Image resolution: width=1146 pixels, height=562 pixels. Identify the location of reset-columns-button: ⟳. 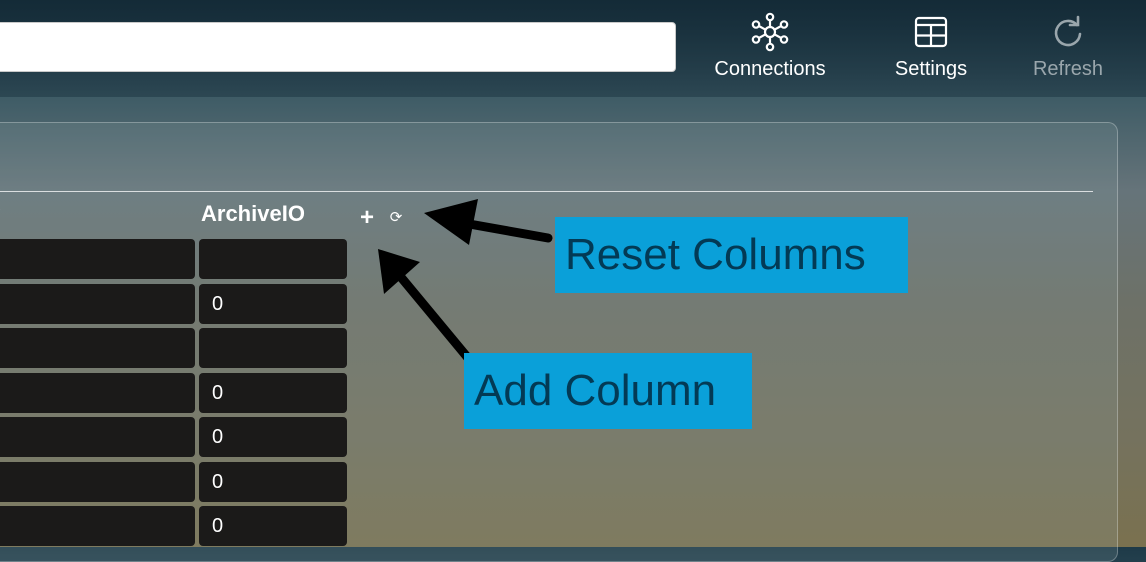
(396, 218).